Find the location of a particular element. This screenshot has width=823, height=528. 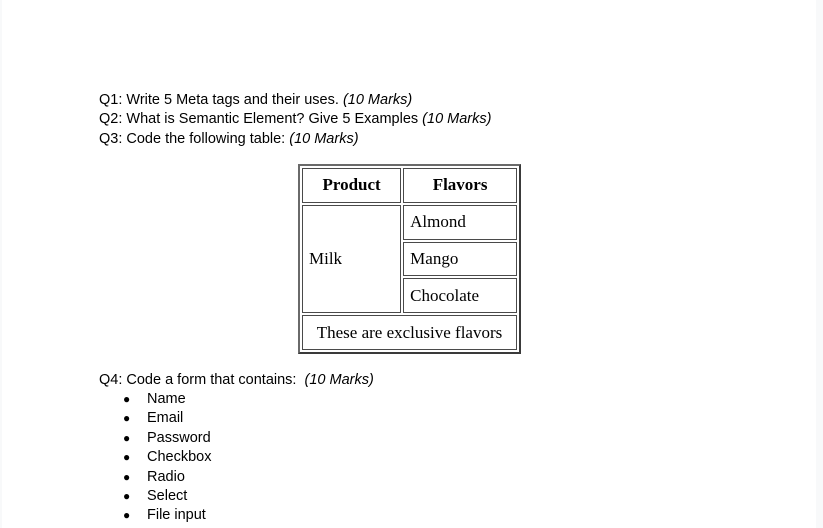

question-4-text: Q4: Code a form that contains: is located at coordinates (198, 380).